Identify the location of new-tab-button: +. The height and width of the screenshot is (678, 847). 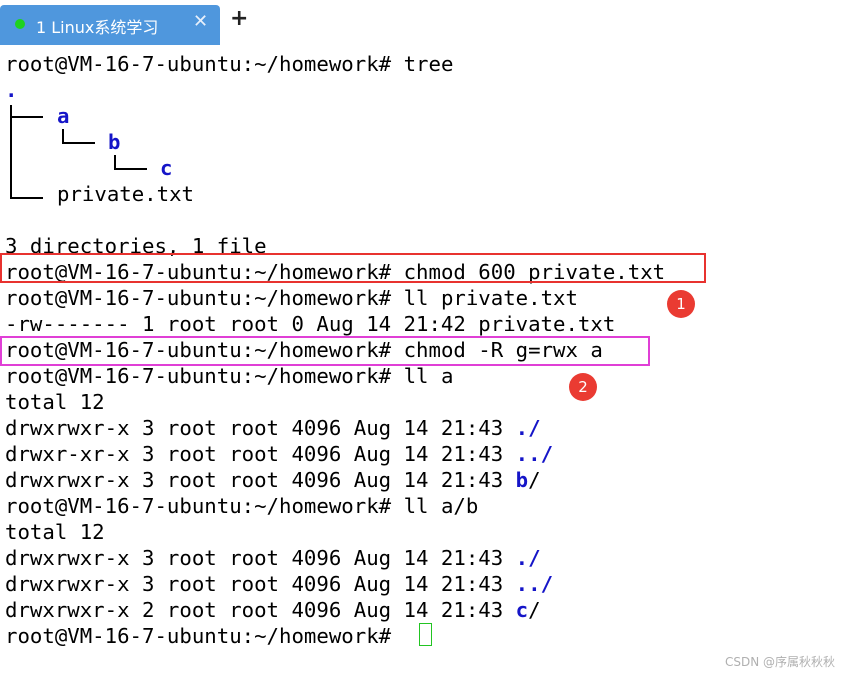
(240, 19).